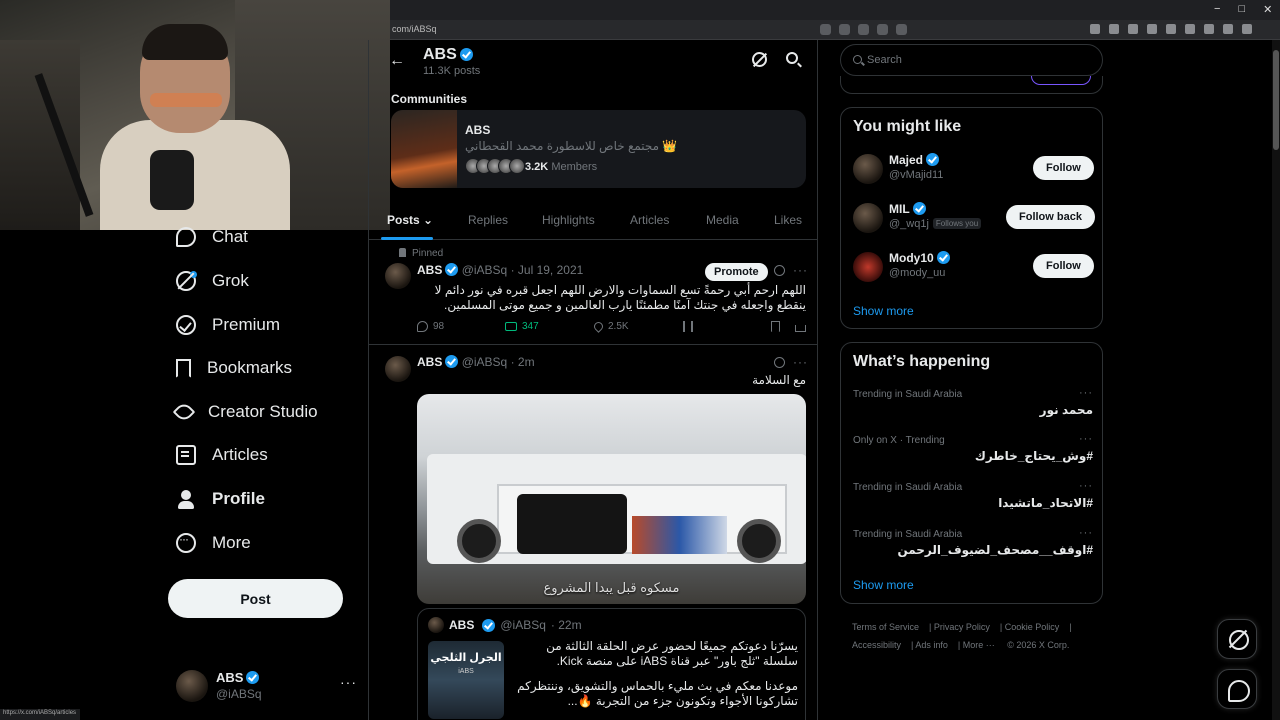 The height and width of the screenshot is (720, 1280). Describe the element at coordinates (1237, 639) in the screenshot. I see `grok-floating-button` at that location.